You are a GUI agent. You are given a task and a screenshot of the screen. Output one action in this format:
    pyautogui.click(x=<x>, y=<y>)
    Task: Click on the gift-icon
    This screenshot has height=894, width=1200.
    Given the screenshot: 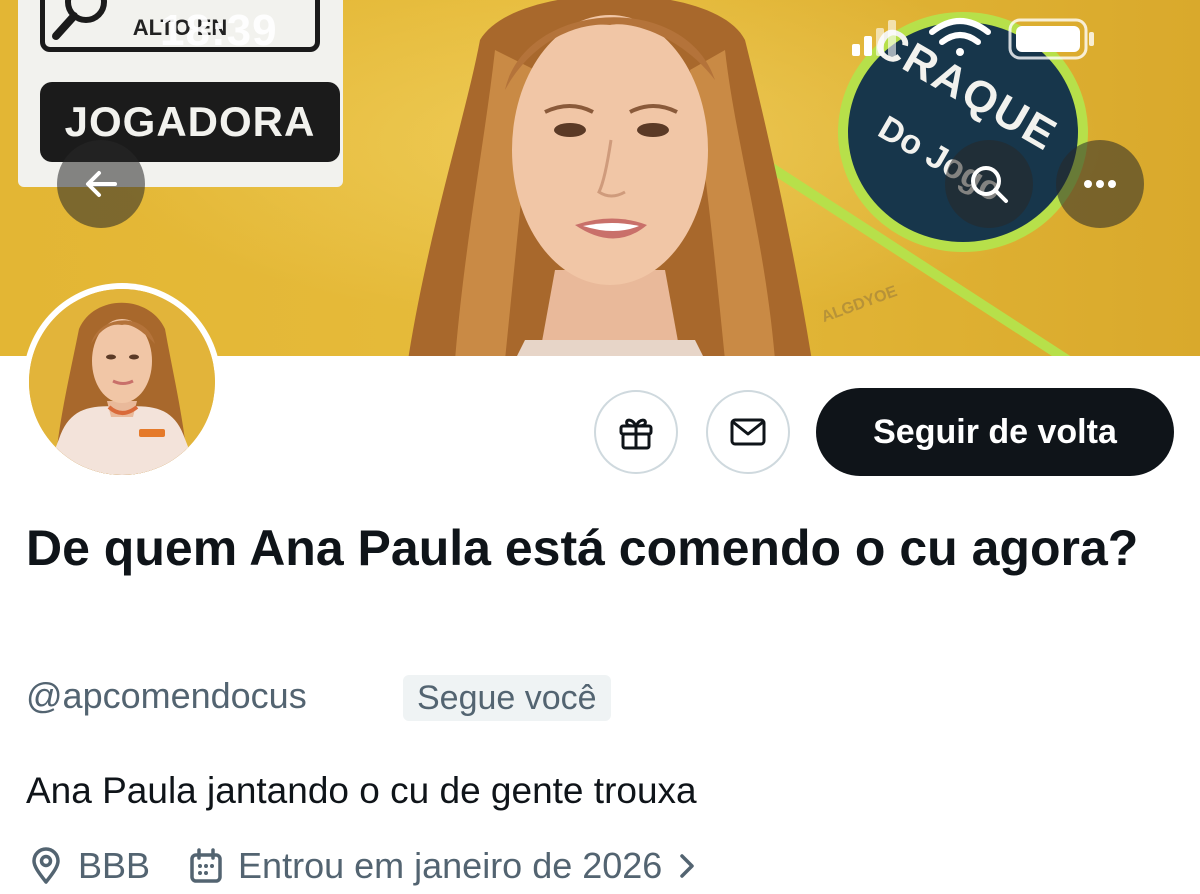 What is the action you would take?
    pyautogui.click(x=636, y=434)
    